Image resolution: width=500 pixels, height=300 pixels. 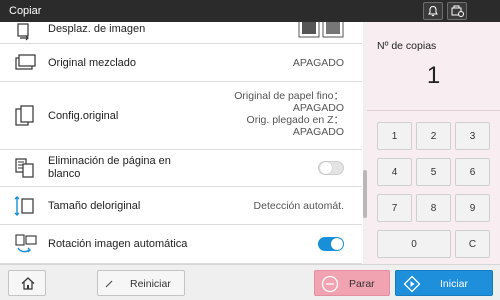 I want to click on device-status-button, so click(x=457, y=11).